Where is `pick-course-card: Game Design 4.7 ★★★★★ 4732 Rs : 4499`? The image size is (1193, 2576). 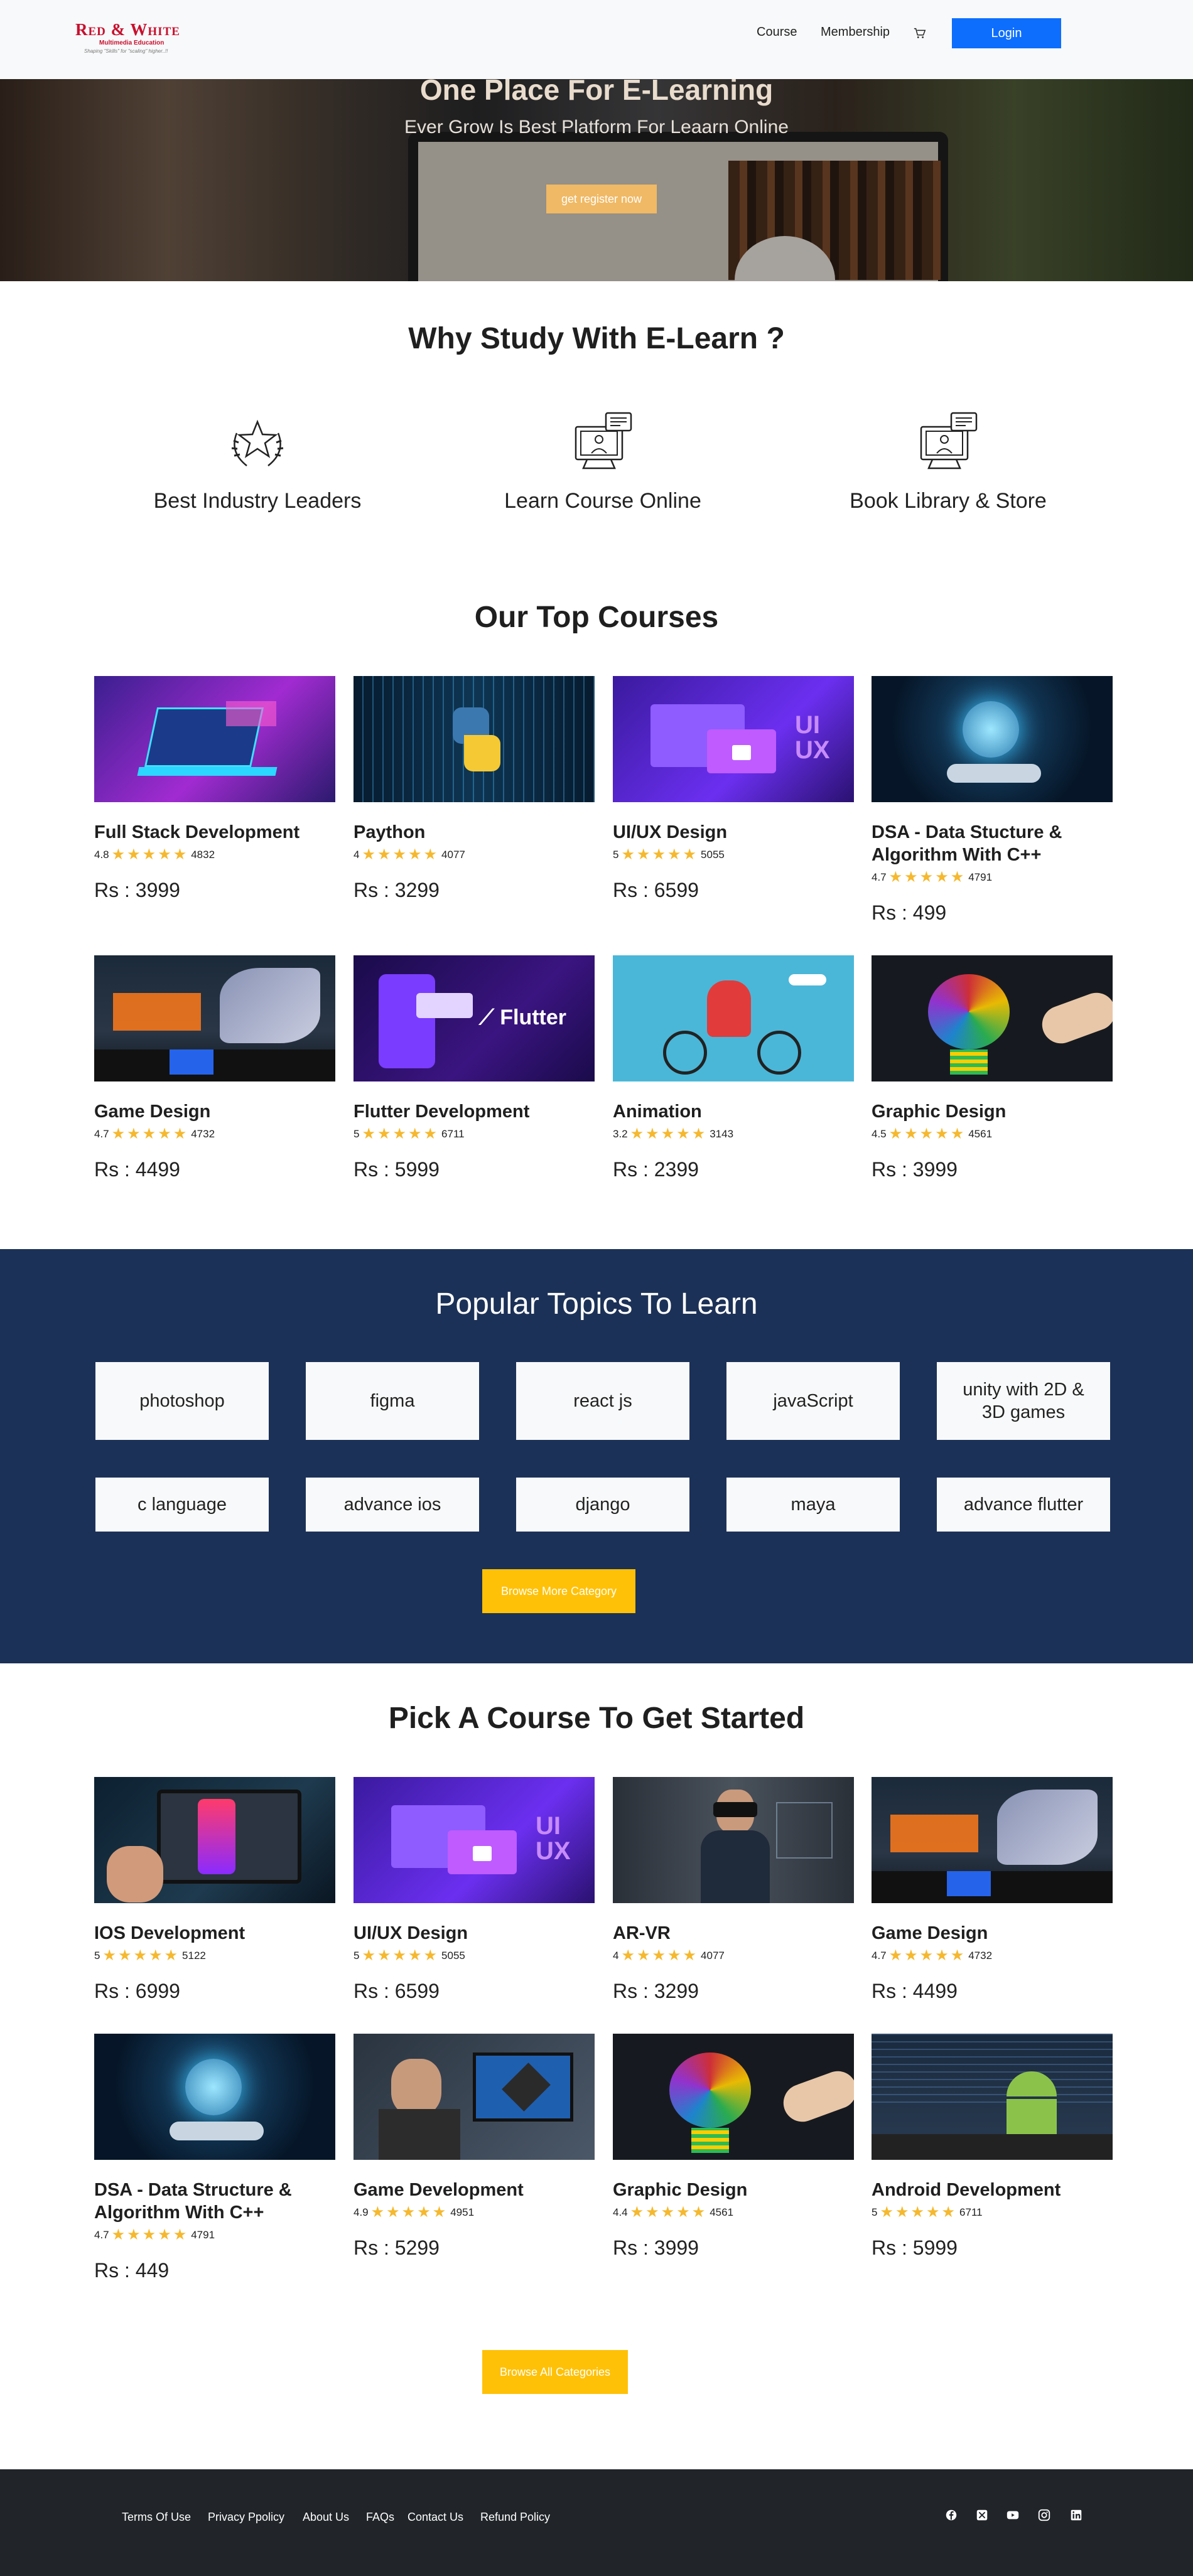 pick-course-card: Game Design 4.7 ★★★★★ 4732 Rs : 4499 is located at coordinates (993, 1890).